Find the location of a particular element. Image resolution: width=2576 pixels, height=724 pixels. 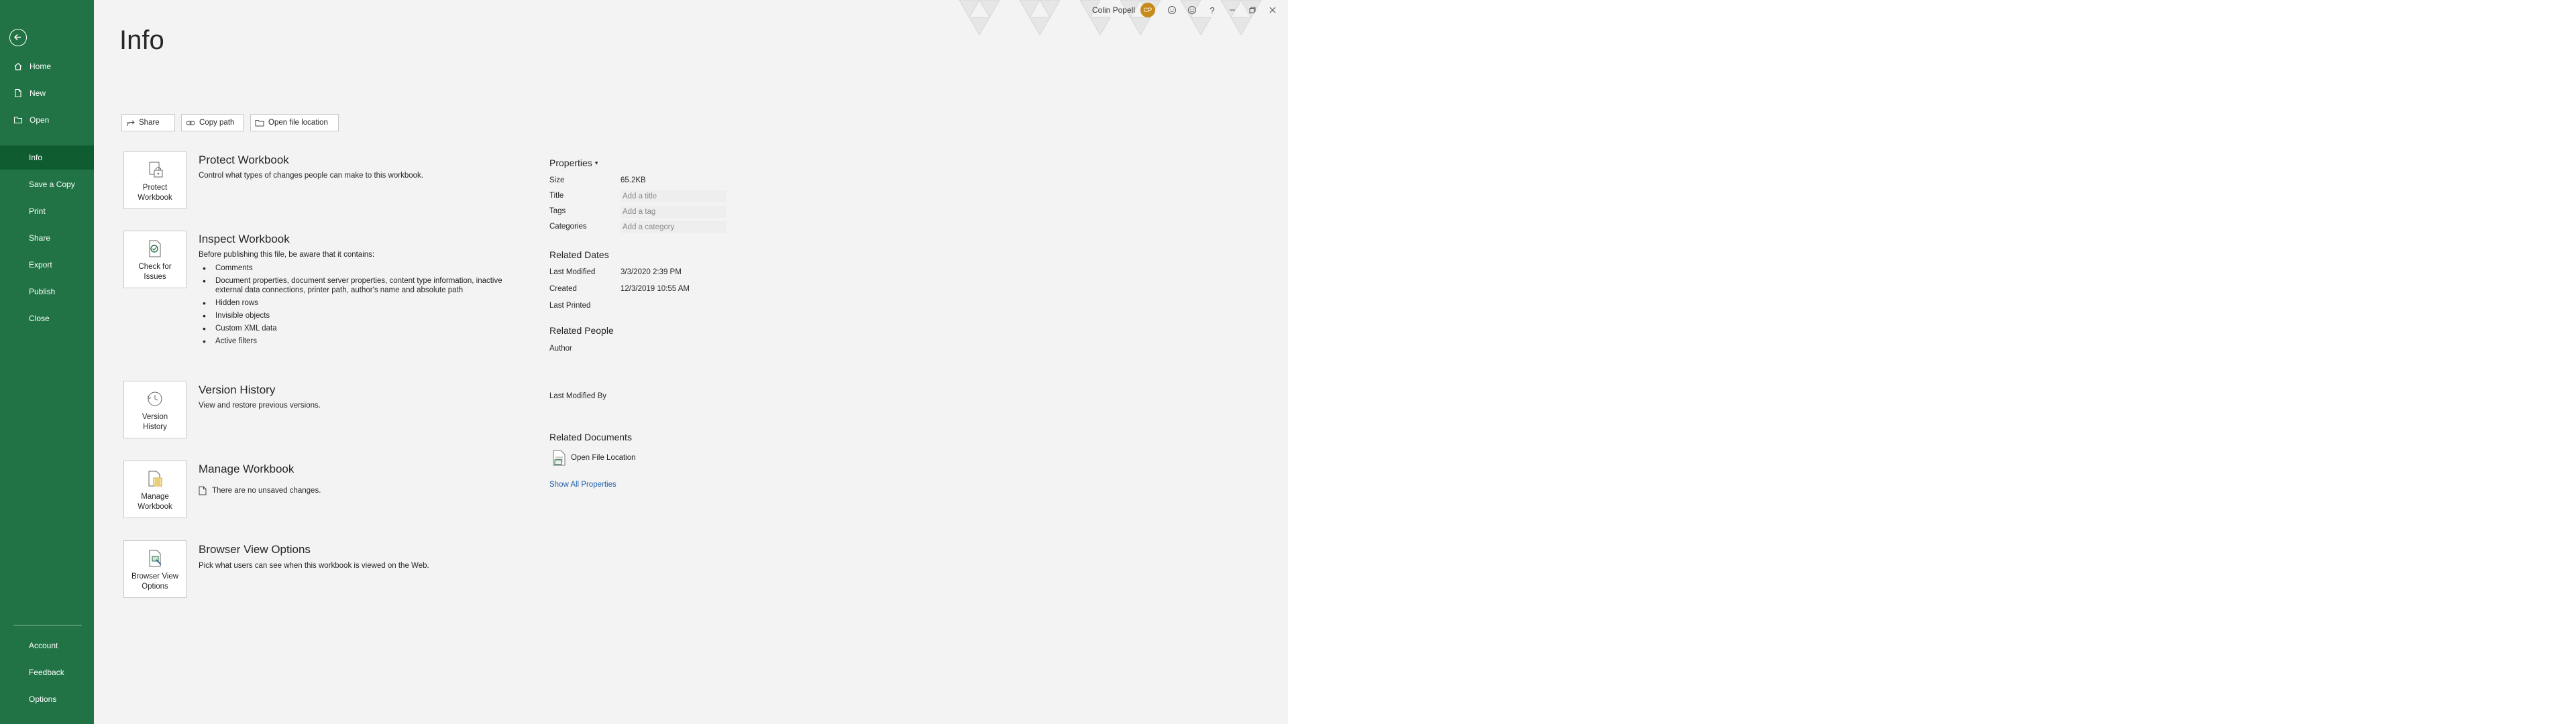

sidebar-item-close: Close is located at coordinates (47, 318).